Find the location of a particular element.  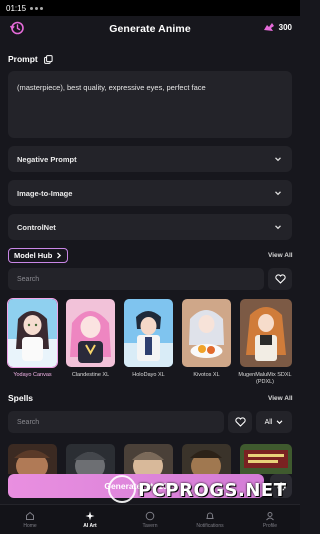

model-name: MugenMaluMix SDXL (PDXL) is located at coordinates (265, 378).